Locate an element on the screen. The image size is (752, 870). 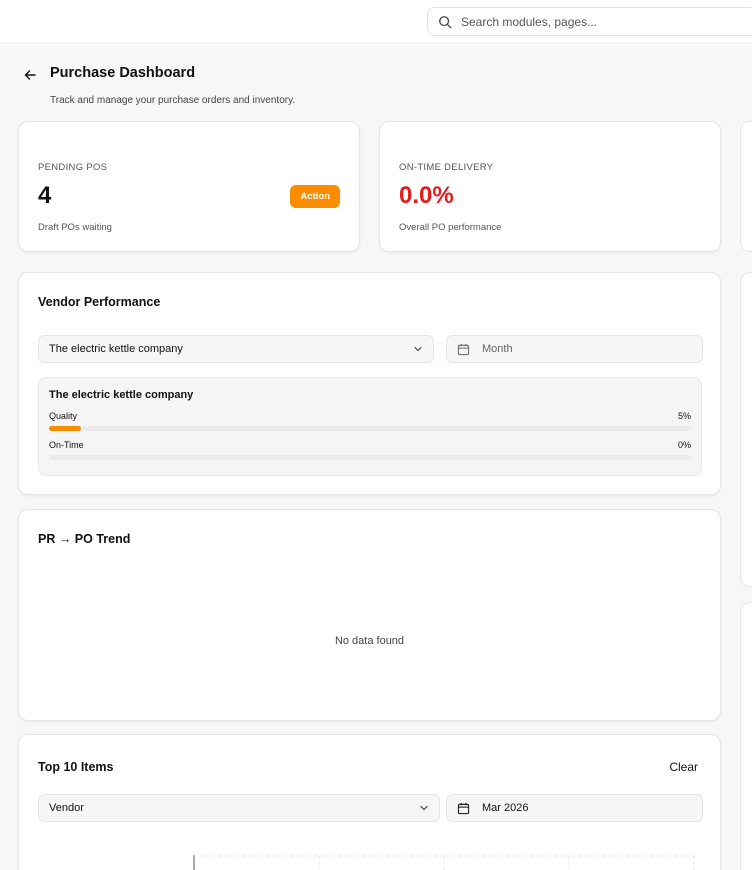
pending-pos-value: 4 is located at coordinates (45, 195).